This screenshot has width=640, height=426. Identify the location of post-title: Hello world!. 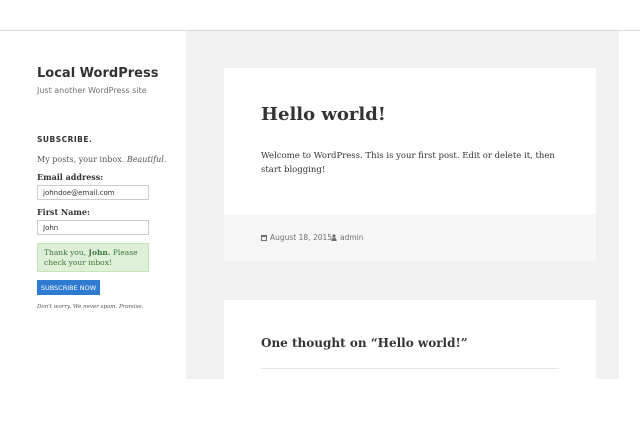
(323, 114).